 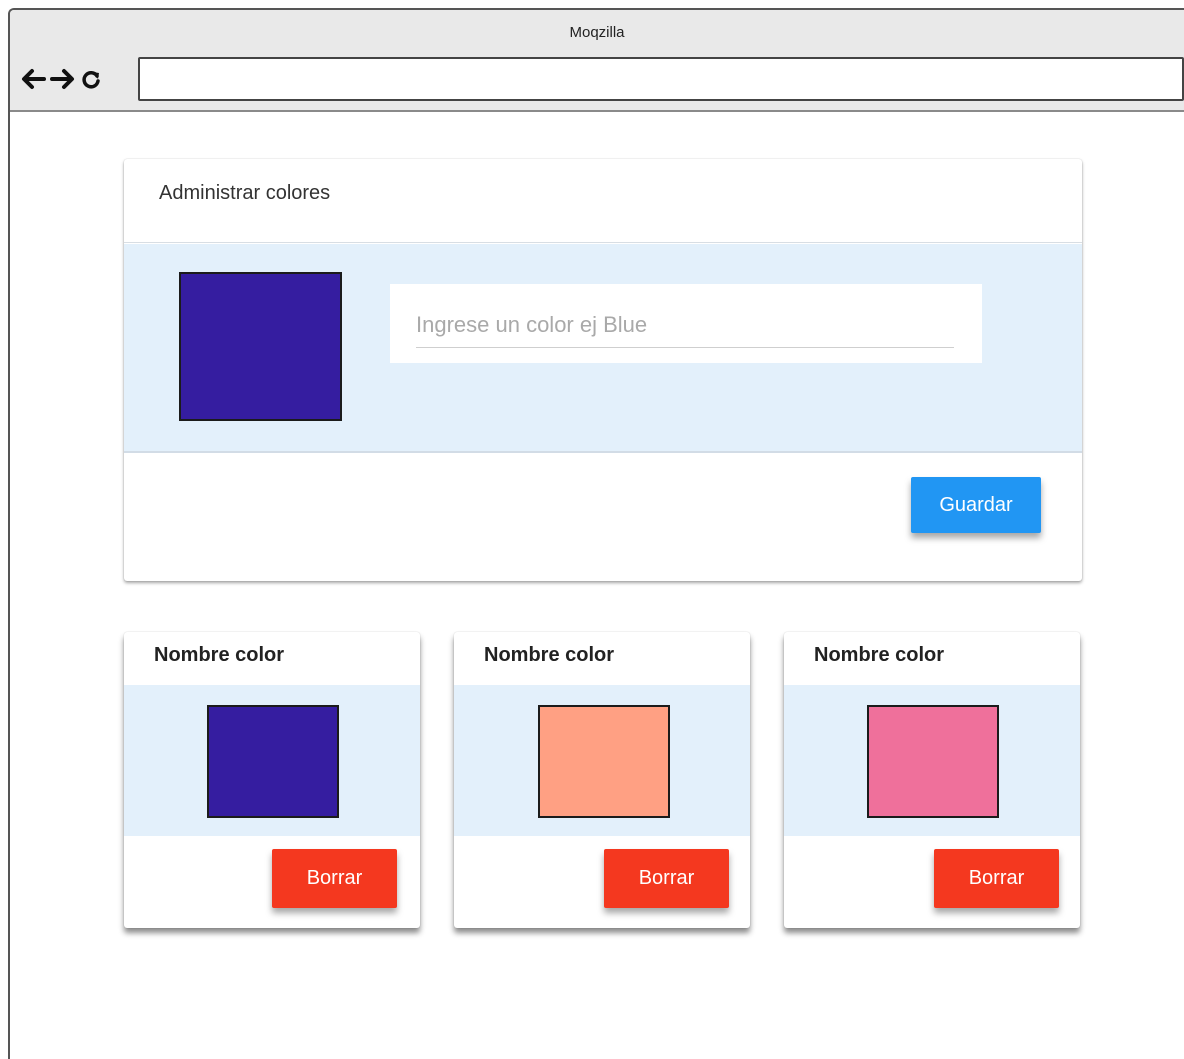 What do you see at coordinates (661, 79) in the screenshot?
I see `address-bar` at bounding box center [661, 79].